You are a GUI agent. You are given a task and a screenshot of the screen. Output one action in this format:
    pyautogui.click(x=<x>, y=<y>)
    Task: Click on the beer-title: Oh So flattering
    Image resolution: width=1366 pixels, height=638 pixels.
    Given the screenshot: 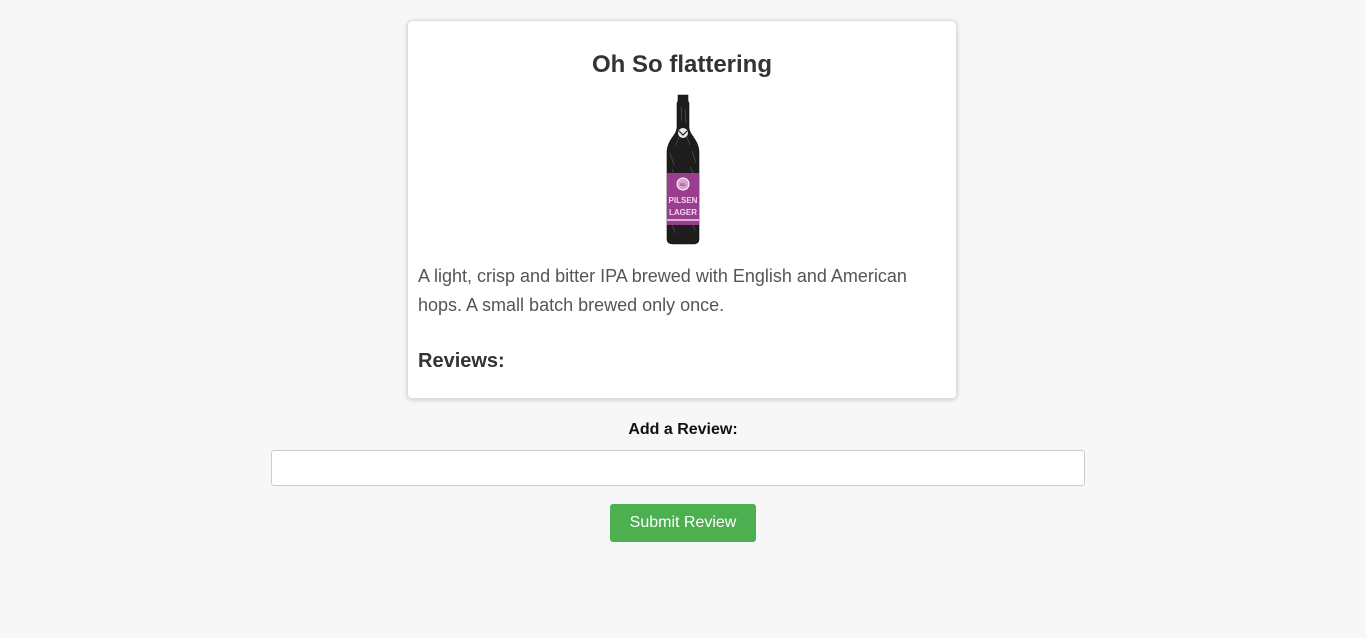 What is the action you would take?
    pyautogui.click(x=682, y=64)
    